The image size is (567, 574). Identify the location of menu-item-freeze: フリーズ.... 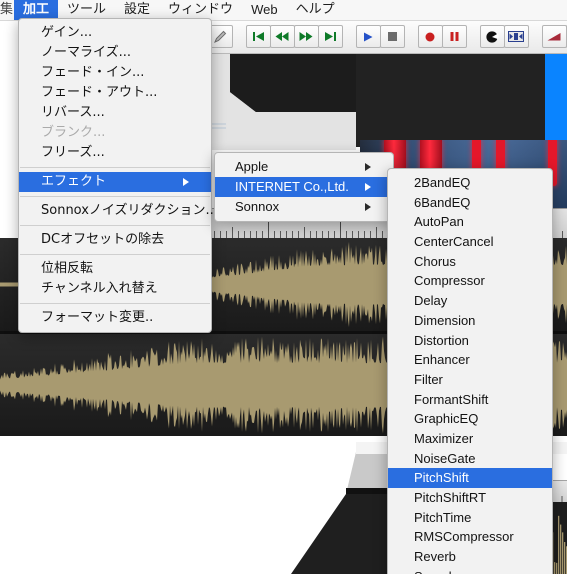
(115, 153).